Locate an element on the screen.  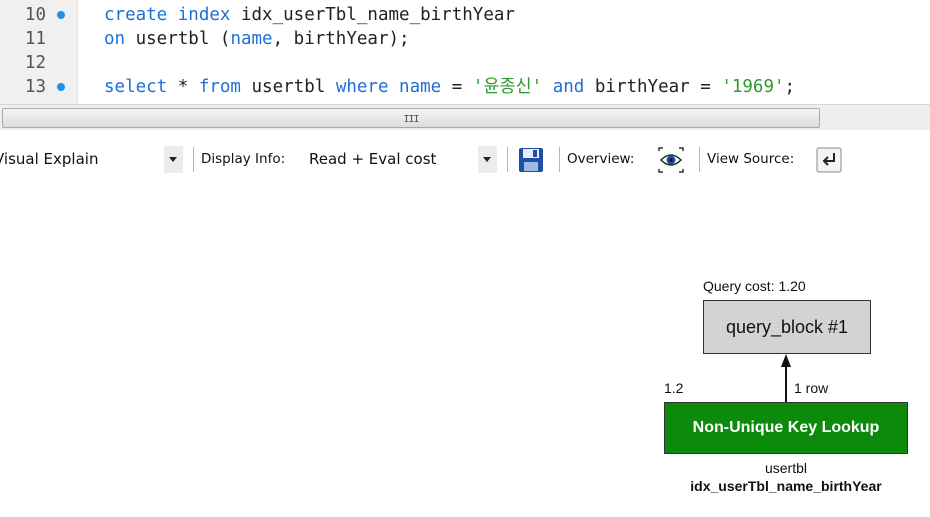
sql-token: = is located at coordinates (457, 87).